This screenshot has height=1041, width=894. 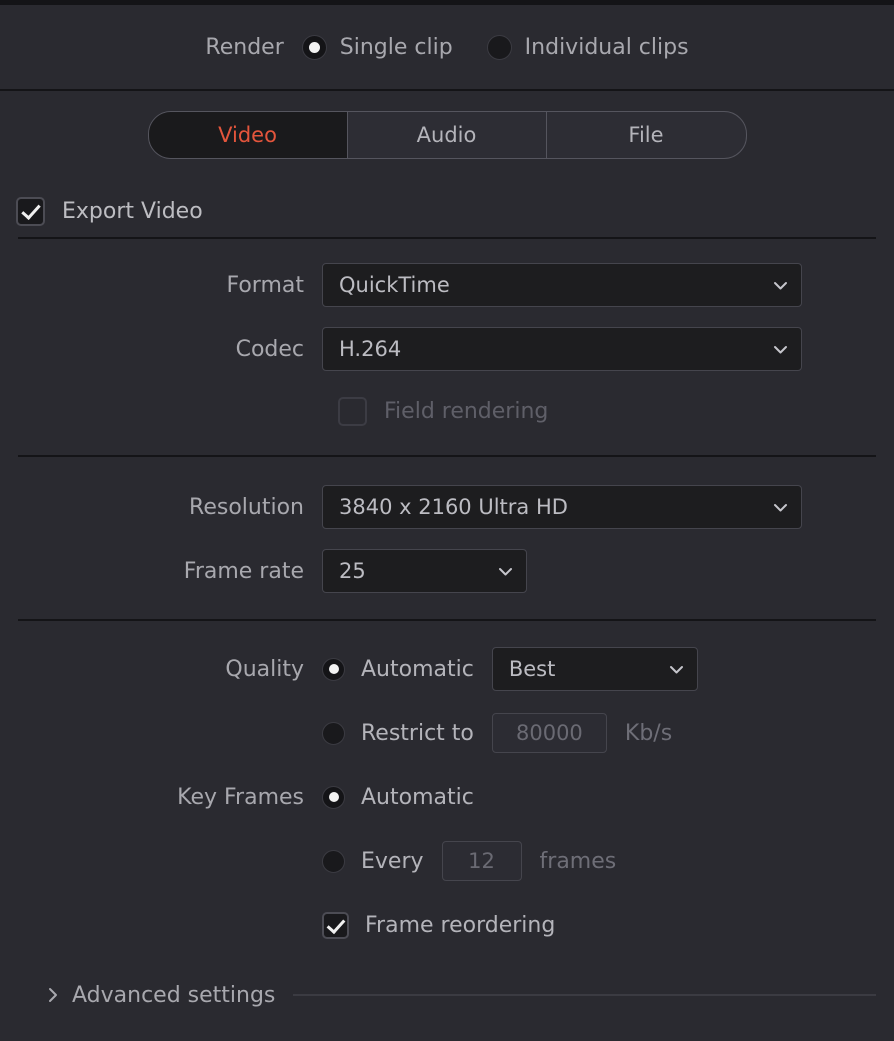 What do you see at coordinates (53, 995) in the screenshot?
I see `chevron-right-icon` at bounding box center [53, 995].